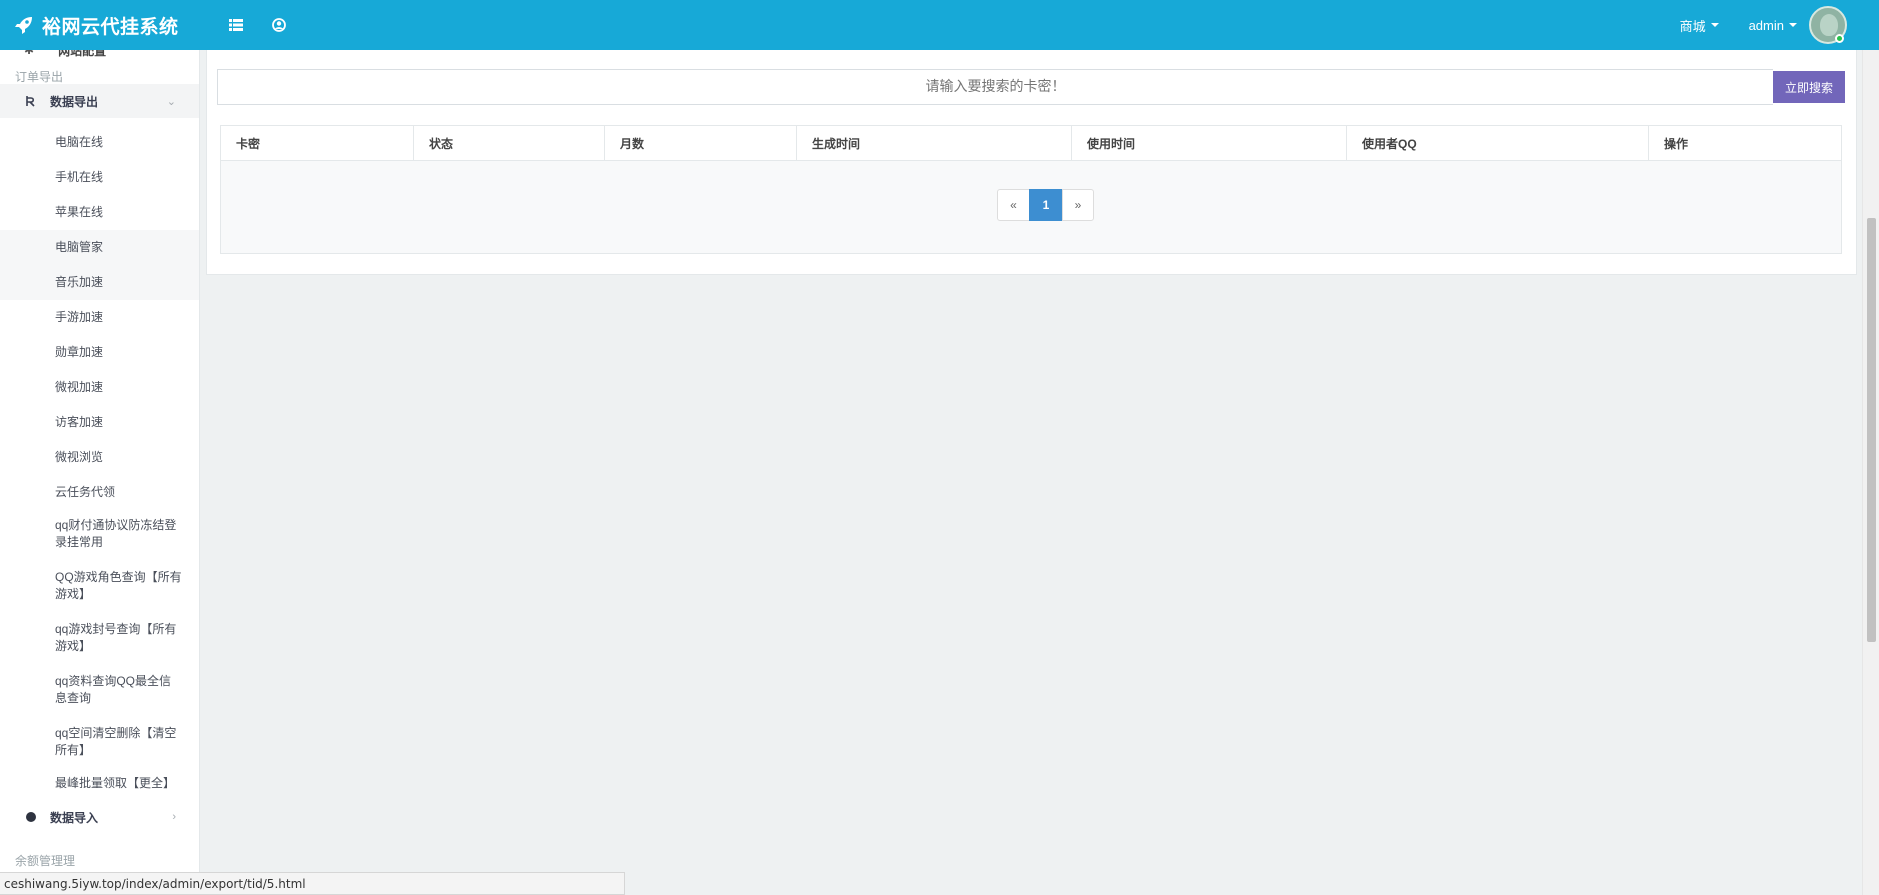 Image resolution: width=1879 pixels, height=895 pixels. What do you see at coordinates (1692, 26) in the screenshot?
I see `mall-label: 商城` at bounding box center [1692, 26].